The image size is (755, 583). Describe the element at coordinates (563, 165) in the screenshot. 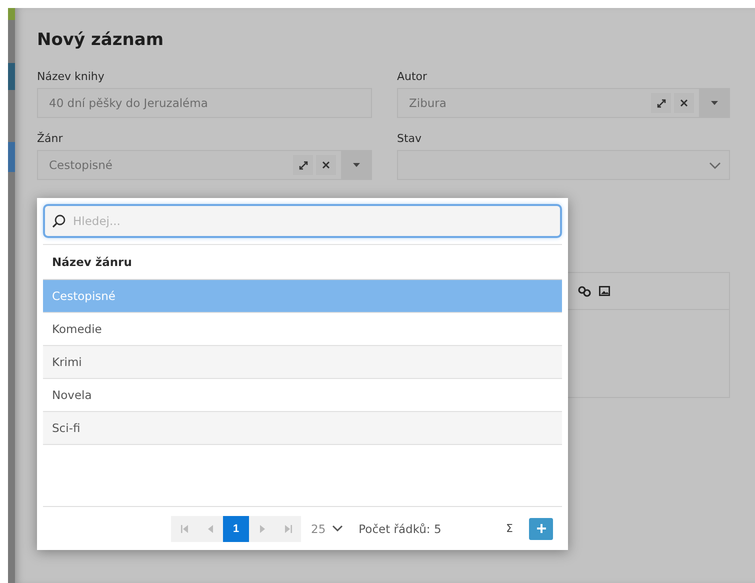

I see `select-field` at that location.